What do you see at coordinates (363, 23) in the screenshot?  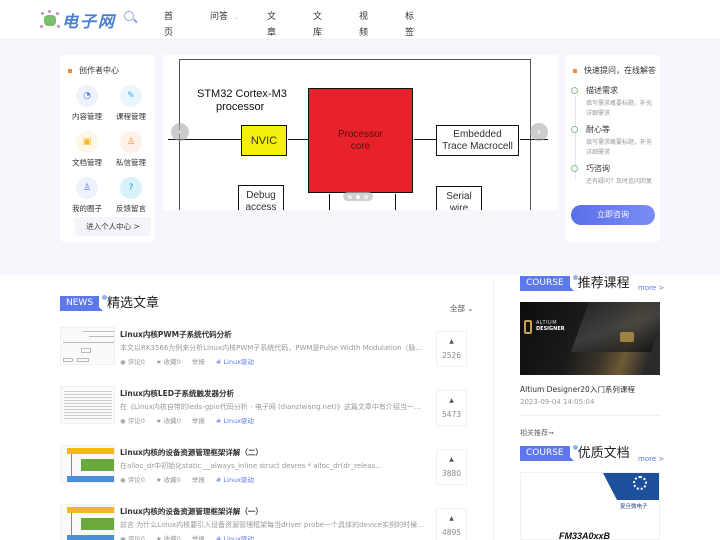 I see `nav-videos: 视频` at bounding box center [363, 23].